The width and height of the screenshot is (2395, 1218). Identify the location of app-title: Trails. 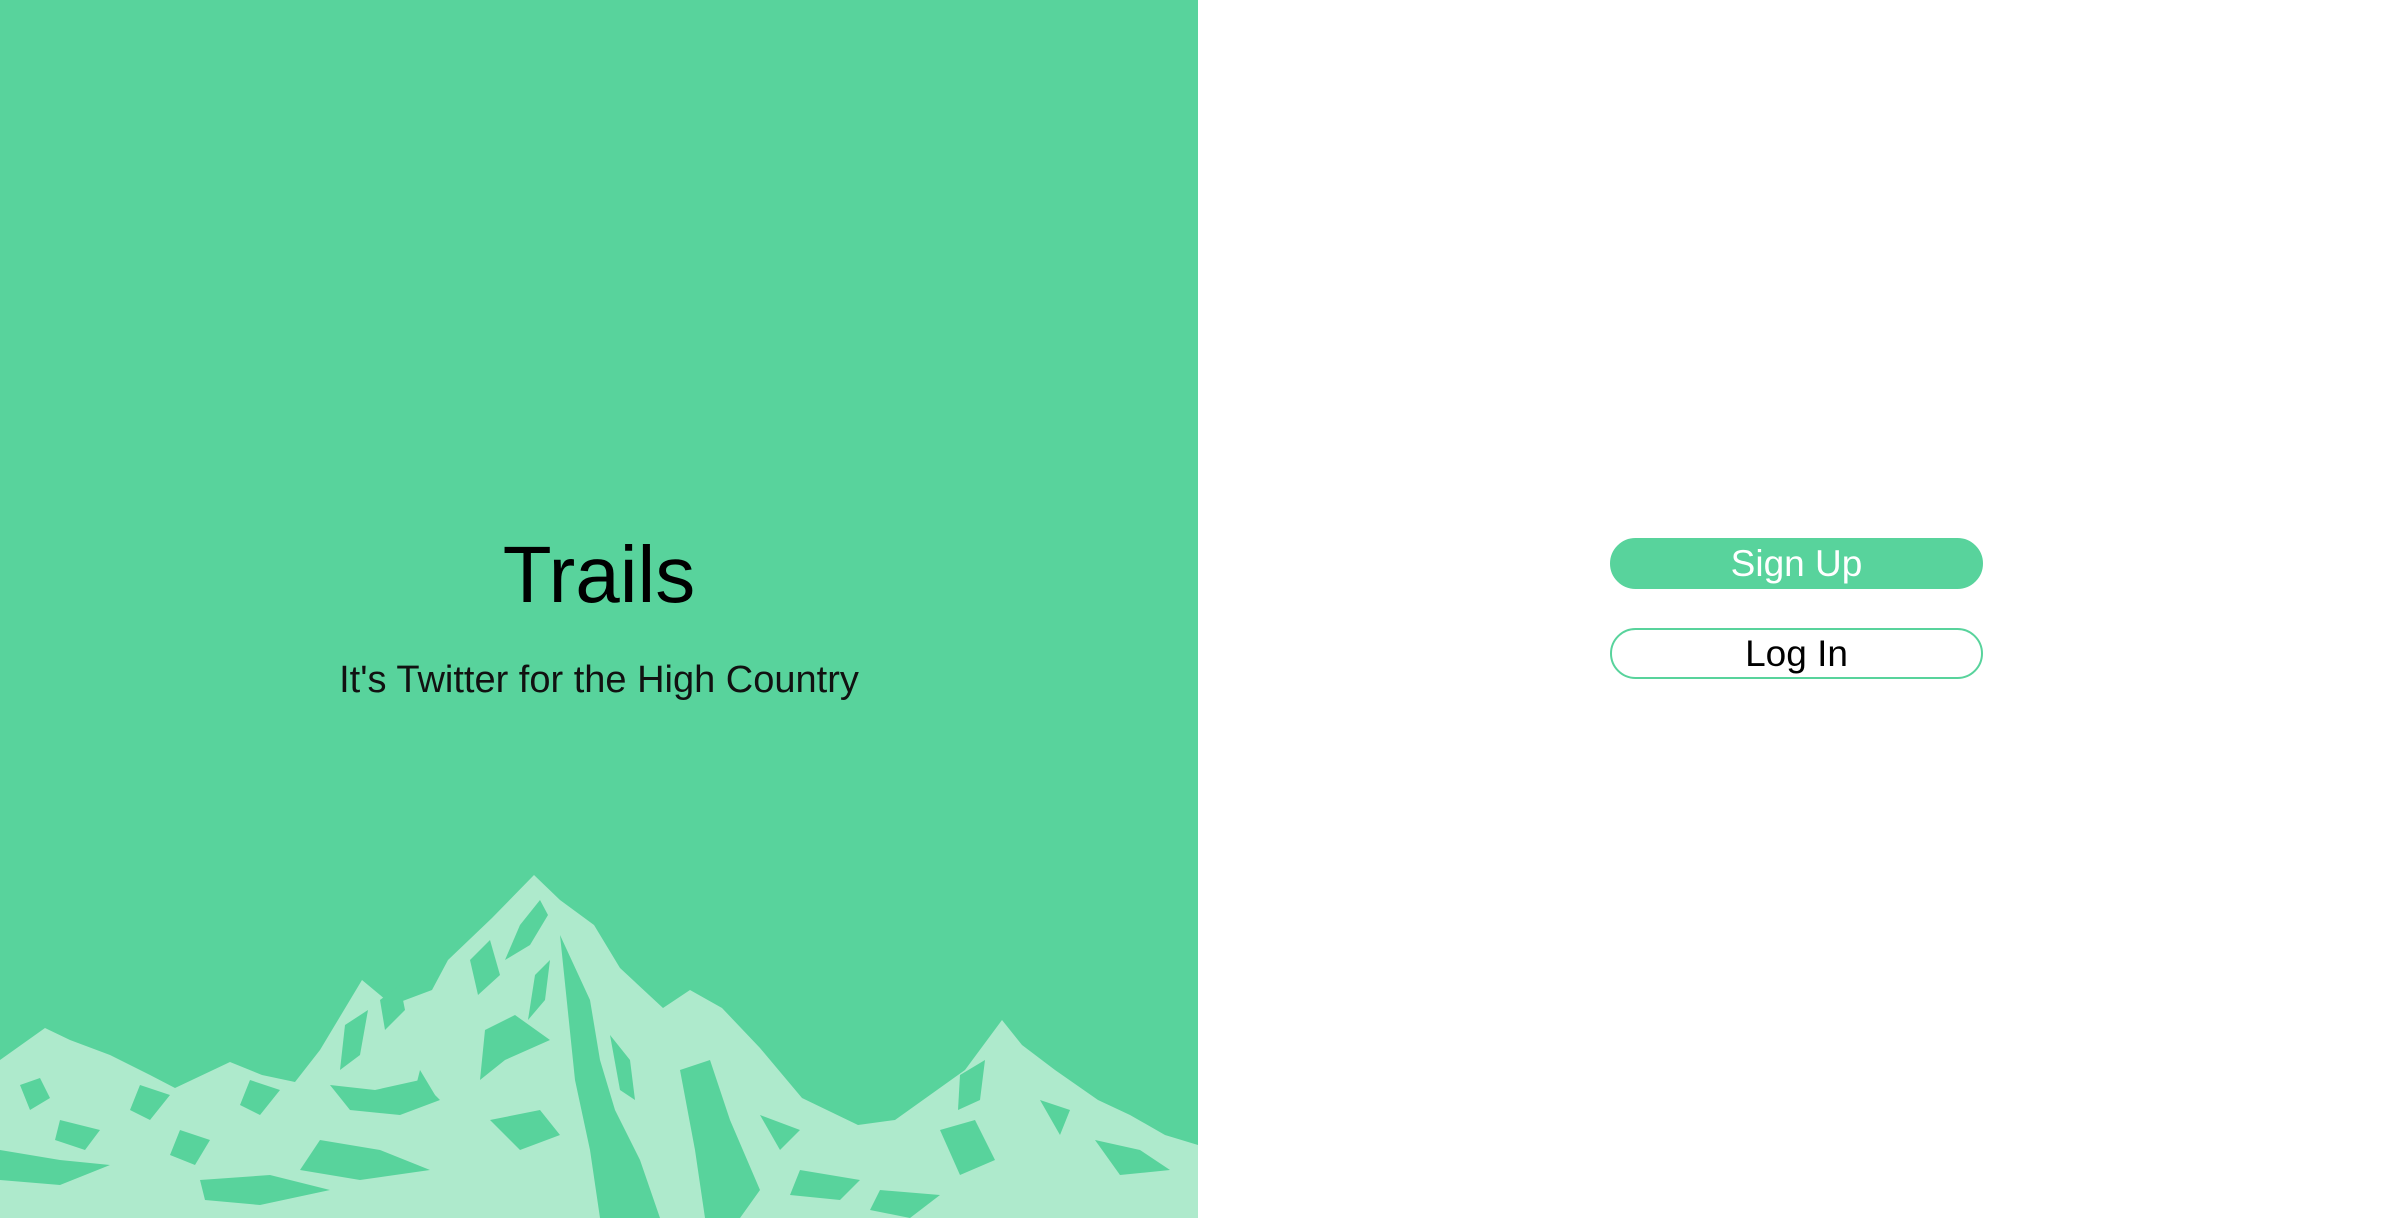
(599, 574).